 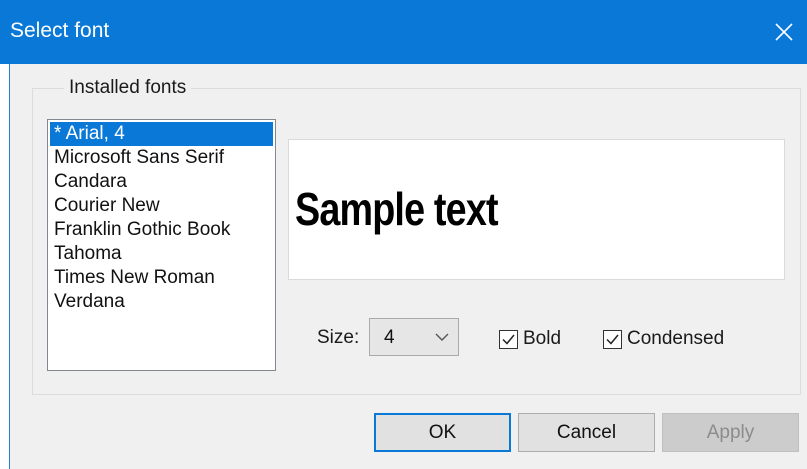 I want to click on size-dropdown: 4, so click(x=414, y=337).